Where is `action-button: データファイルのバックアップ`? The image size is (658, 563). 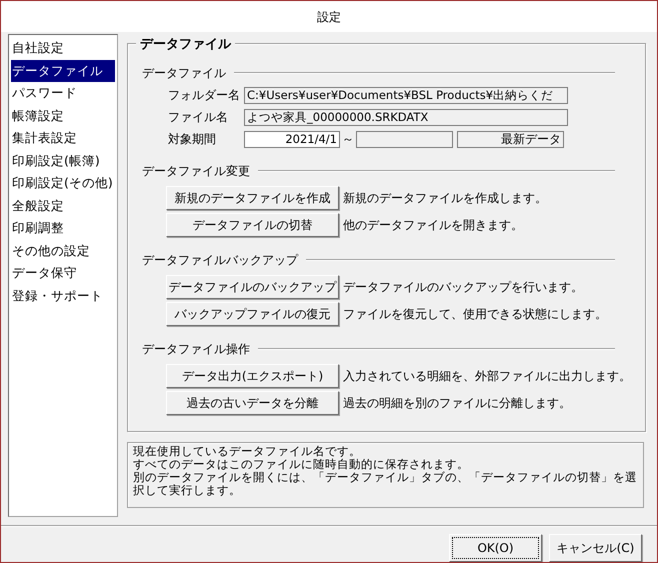
action-button: データファイルのバックアップ is located at coordinates (252, 287).